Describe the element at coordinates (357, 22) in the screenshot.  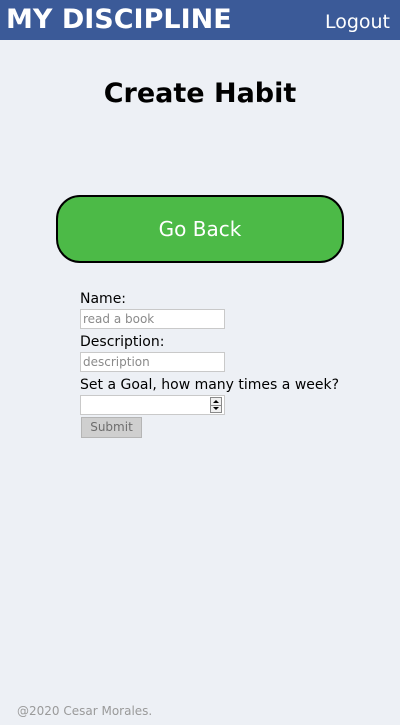
I see `logout-link: Logout` at that location.